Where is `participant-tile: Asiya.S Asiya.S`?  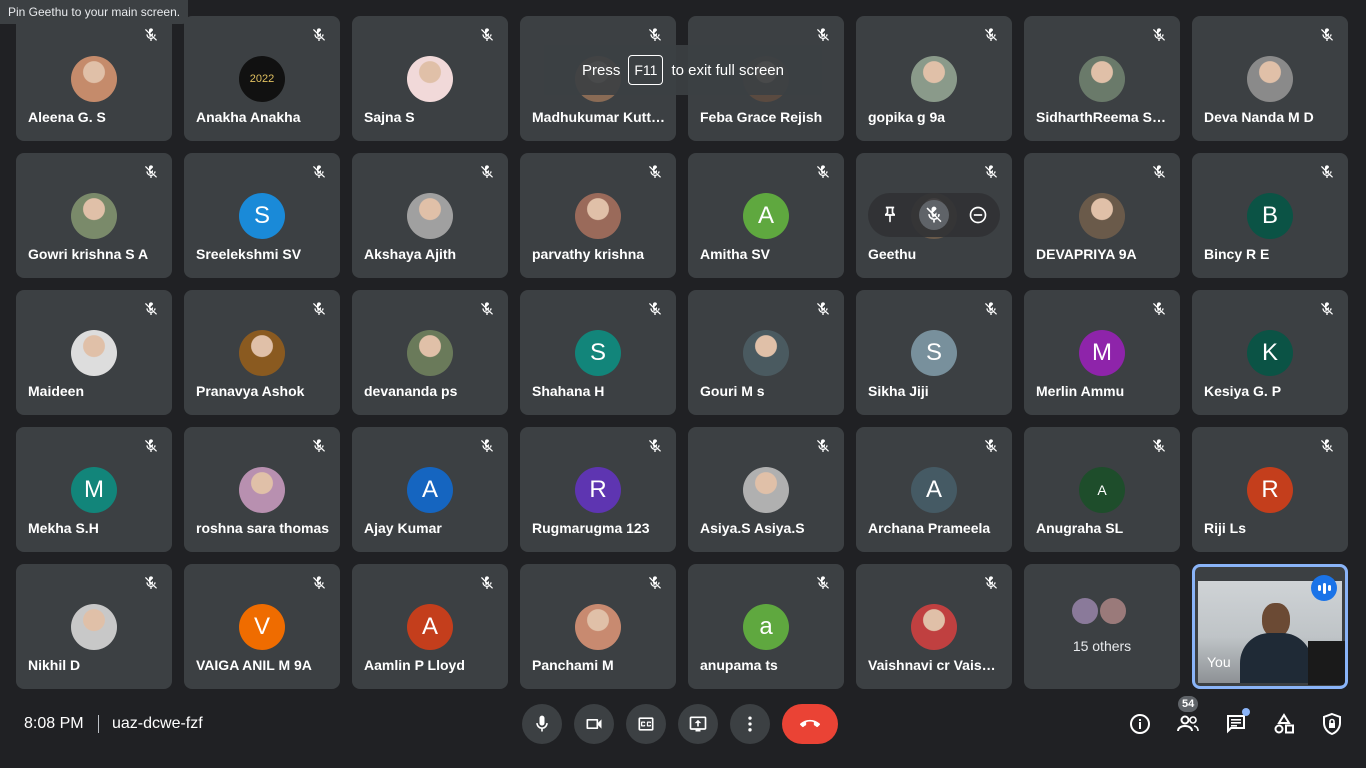 participant-tile: Asiya.S Asiya.S is located at coordinates (766, 489).